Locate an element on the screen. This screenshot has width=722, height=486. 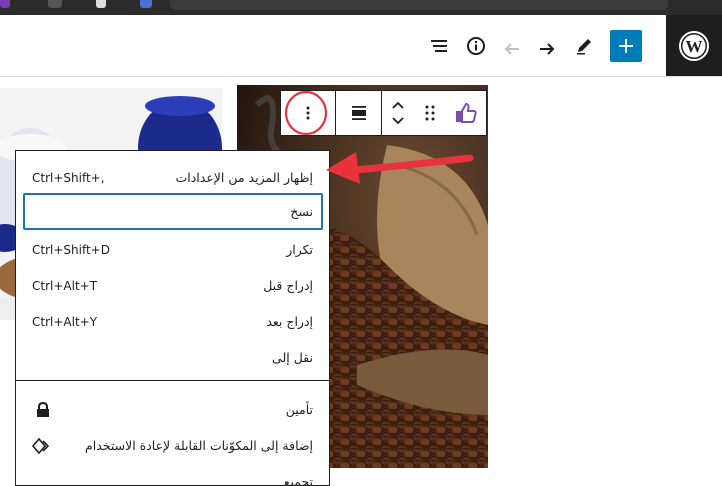
redo-icon is located at coordinates (547, 49).